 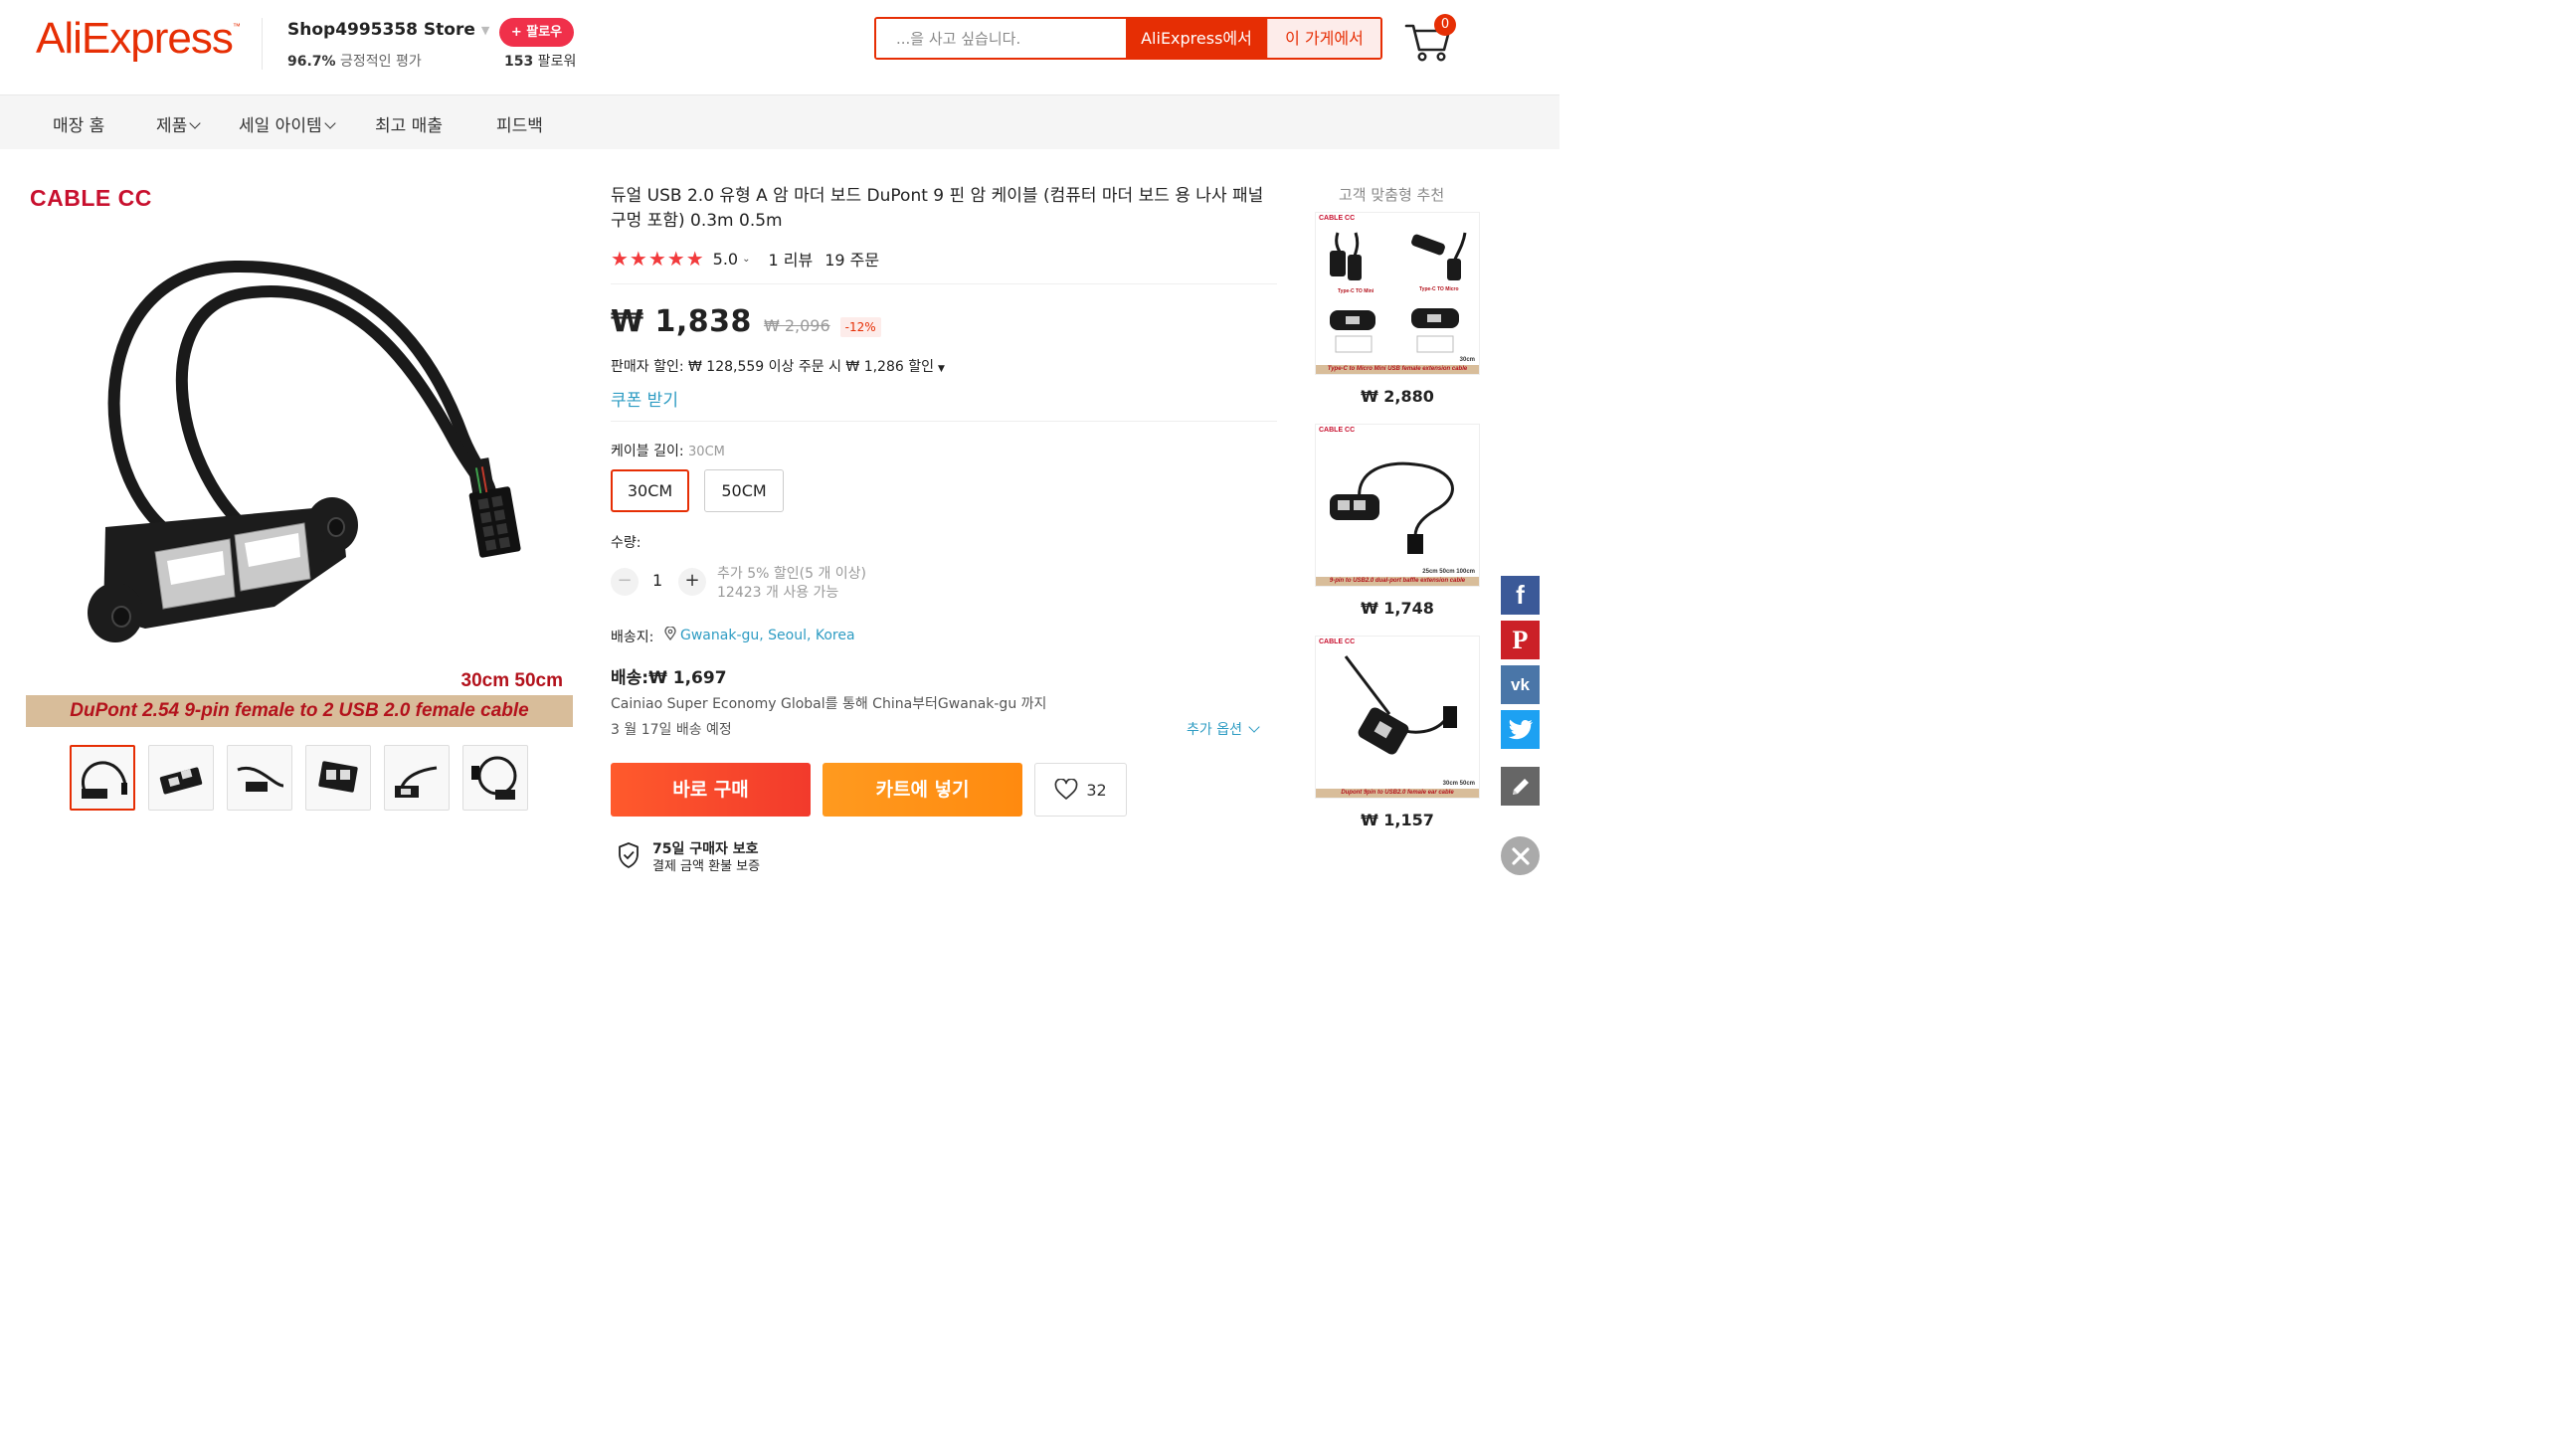 I want to click on rating-row: ★★★★★ 5.0 ⌄ 1 리뷰 19 주문, so click(x=745, y=259).